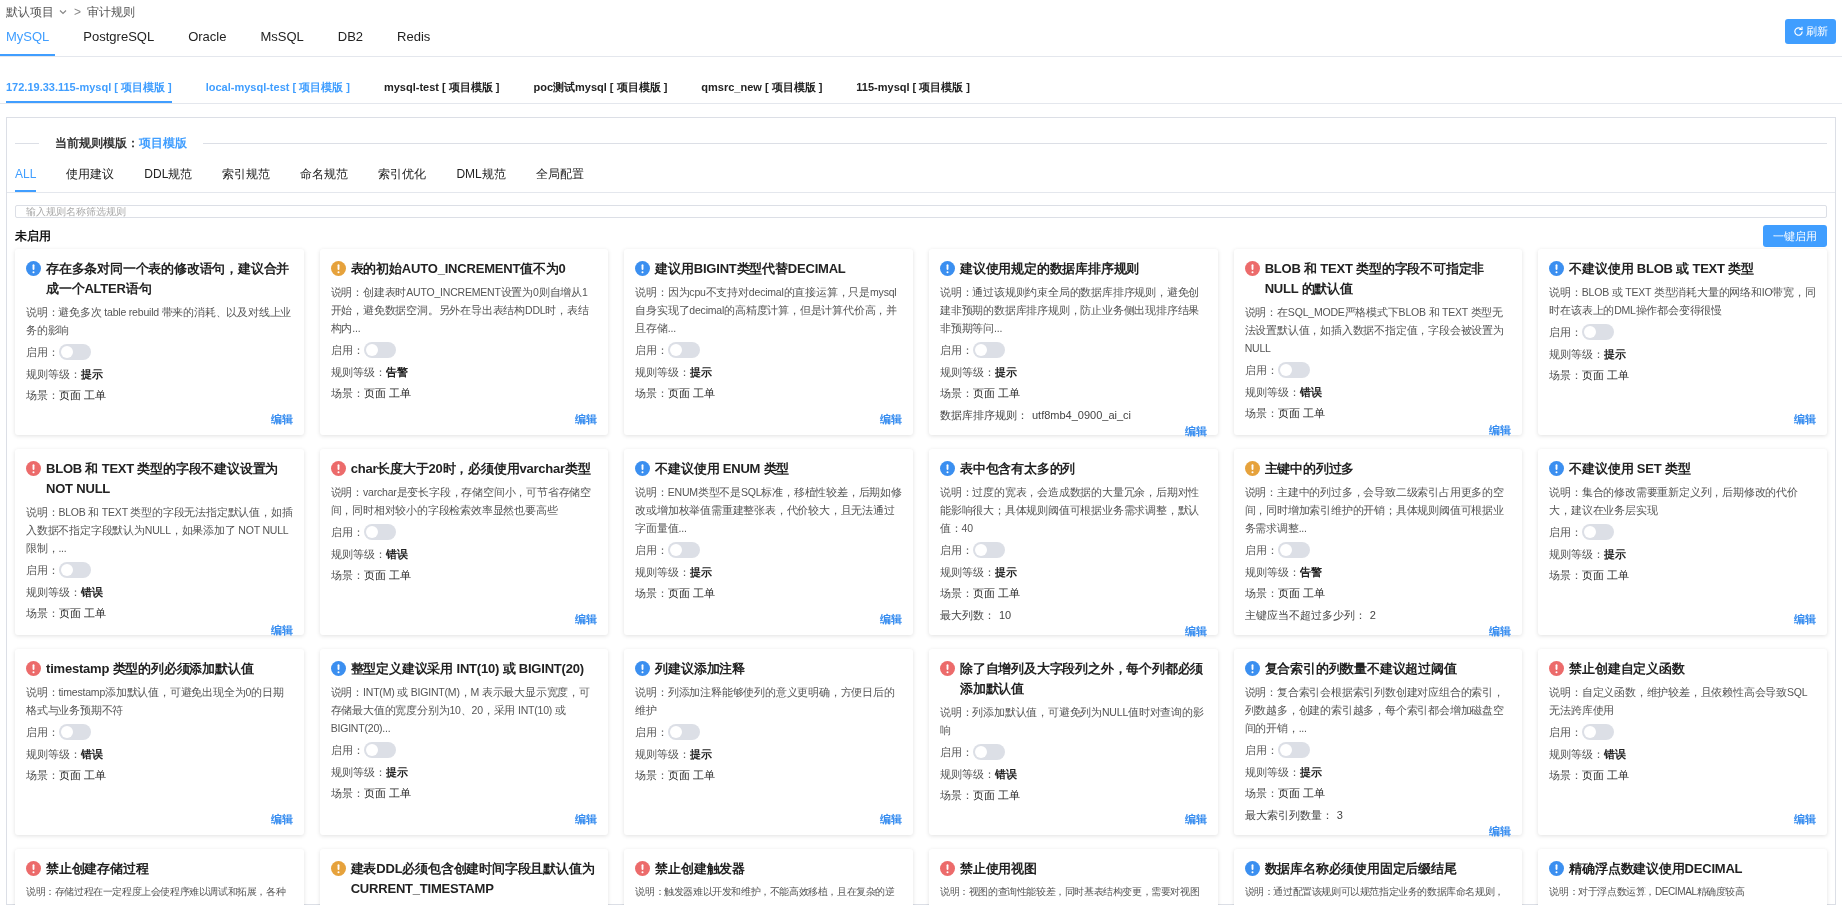  I want to click on category-tab: DDL规范, so click(168, 178).